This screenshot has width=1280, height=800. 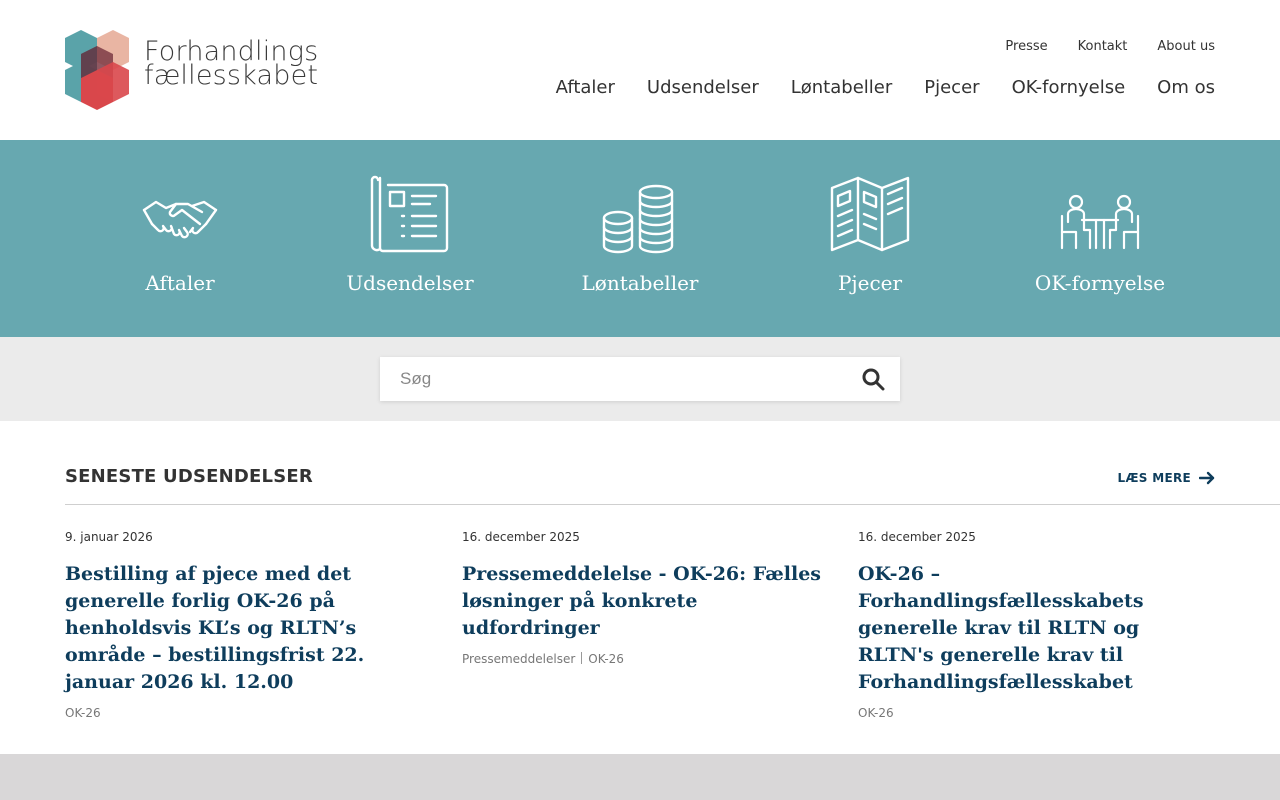 What do you see at coordinates (109, 537) in the screenshot?
I see `news-date: 9. januar 2026` at bounding box center [109, 537].